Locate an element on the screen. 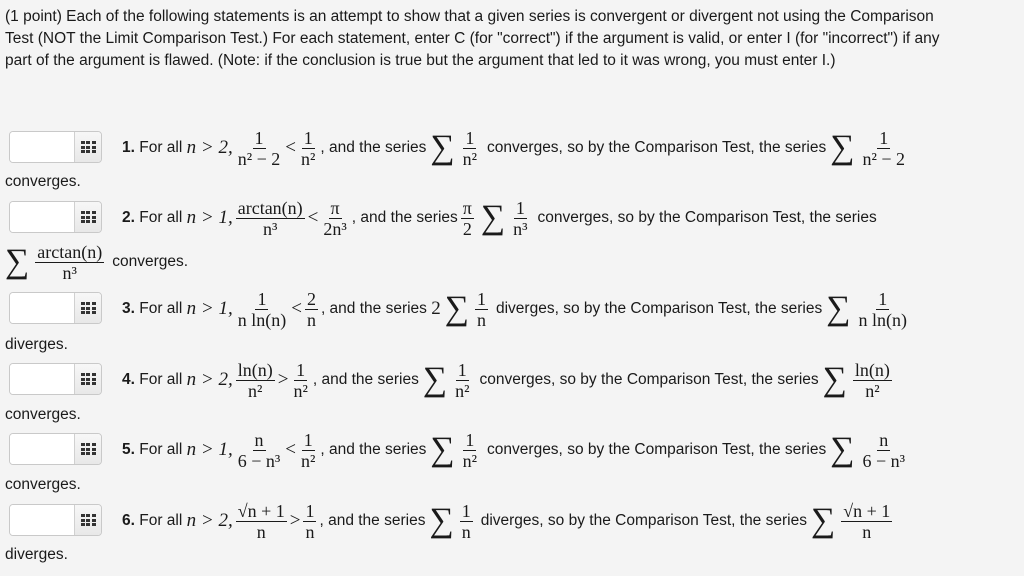 The image size is (1024, 576). label: diverges, is located at coordinates (527, 308).